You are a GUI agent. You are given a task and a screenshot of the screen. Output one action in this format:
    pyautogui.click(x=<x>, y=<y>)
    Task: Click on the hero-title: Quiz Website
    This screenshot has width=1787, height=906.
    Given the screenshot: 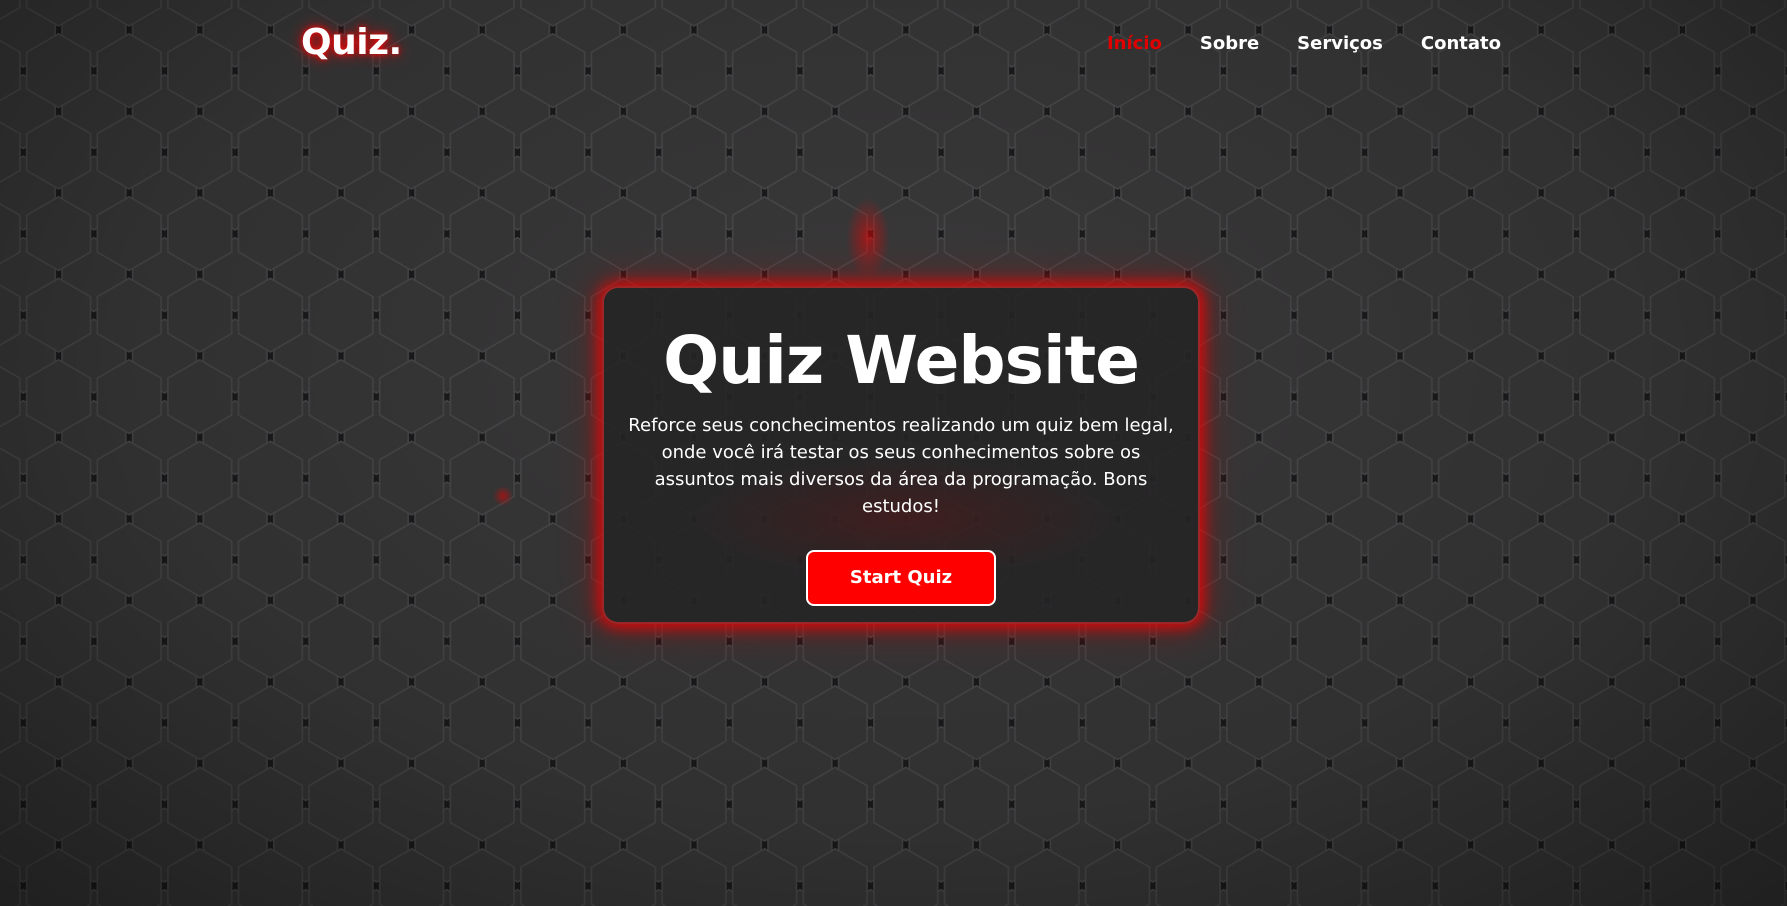 What is the action you would take?
    pyautogui.click(x=901, y=360)
    